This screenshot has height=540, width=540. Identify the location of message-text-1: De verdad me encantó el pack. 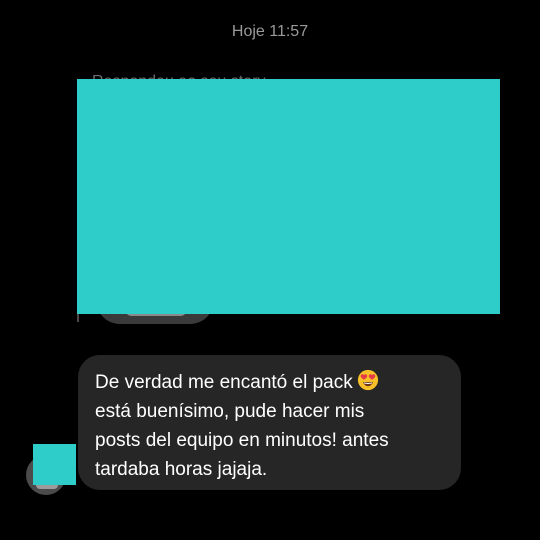
(224, 382).